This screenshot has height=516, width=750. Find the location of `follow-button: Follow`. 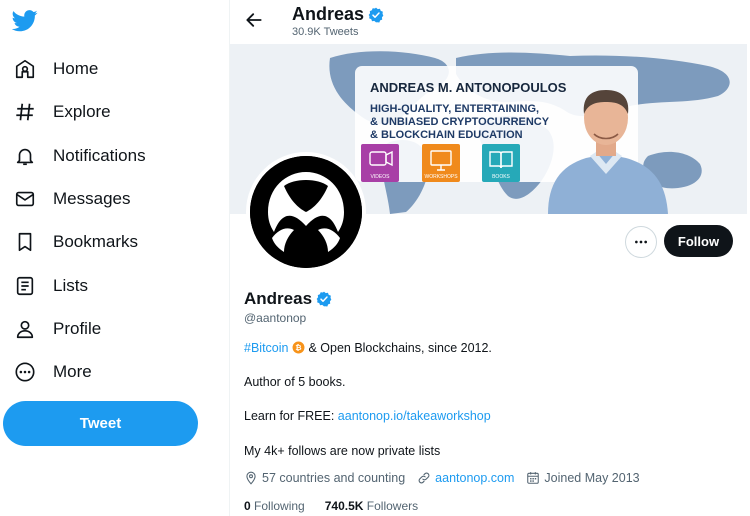

follow-button: Follow is located at coordinates (698, 241).